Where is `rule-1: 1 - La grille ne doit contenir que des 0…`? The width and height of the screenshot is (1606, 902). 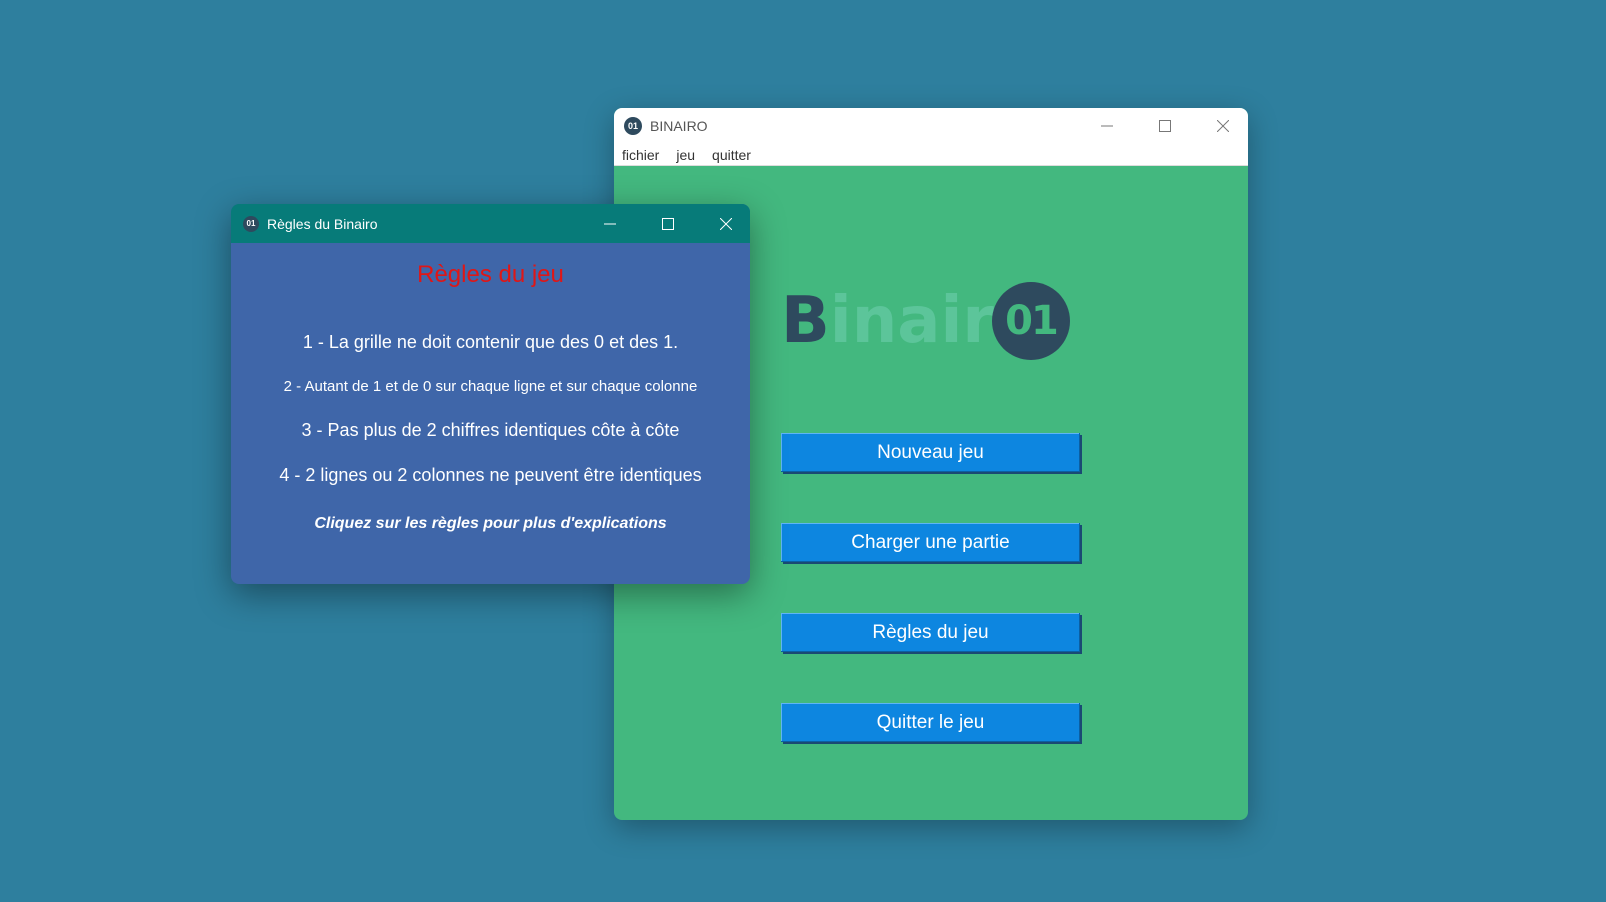 rule-1: 1 - La grille ne doit contenir que des 0… is located at coordinates (490, 342).